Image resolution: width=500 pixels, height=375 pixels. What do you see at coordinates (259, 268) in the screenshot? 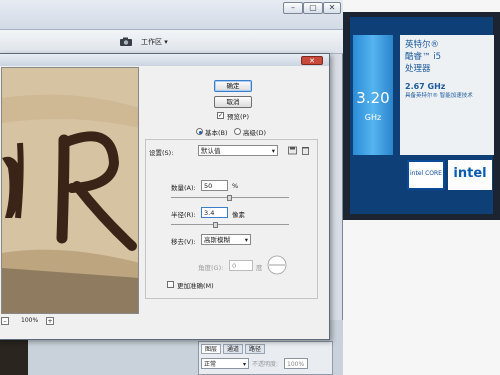
I see `angle-unit: 度` at bounding box center [259, 268].